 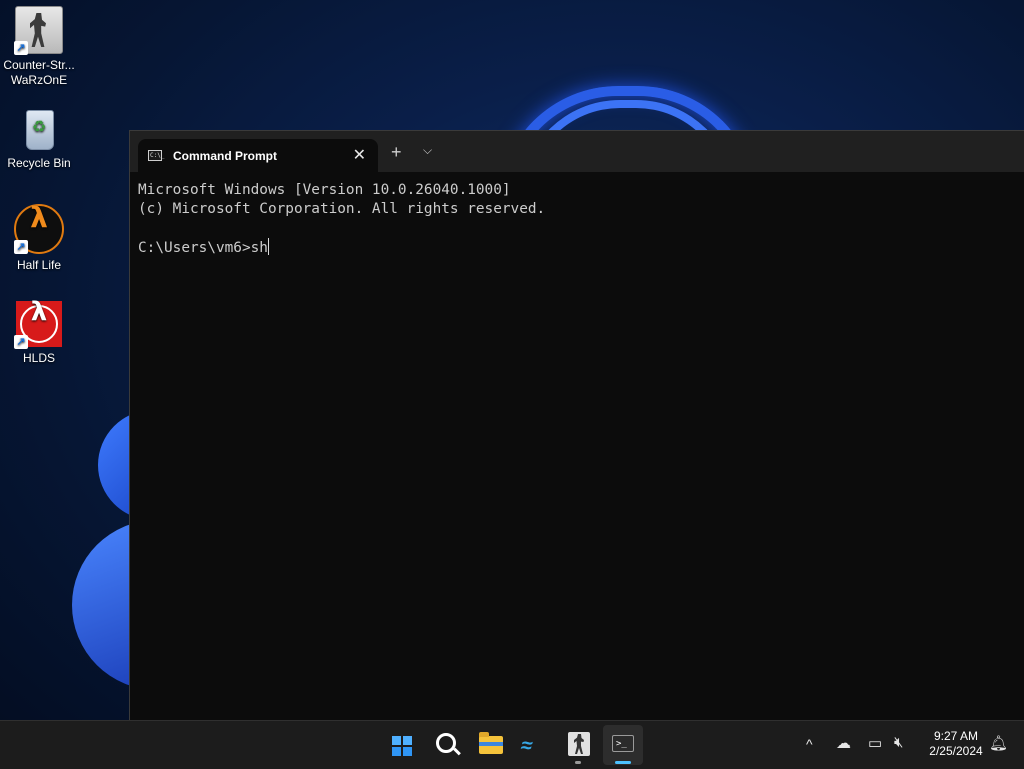 I want to click on search-button, so click(x=447, y=745).